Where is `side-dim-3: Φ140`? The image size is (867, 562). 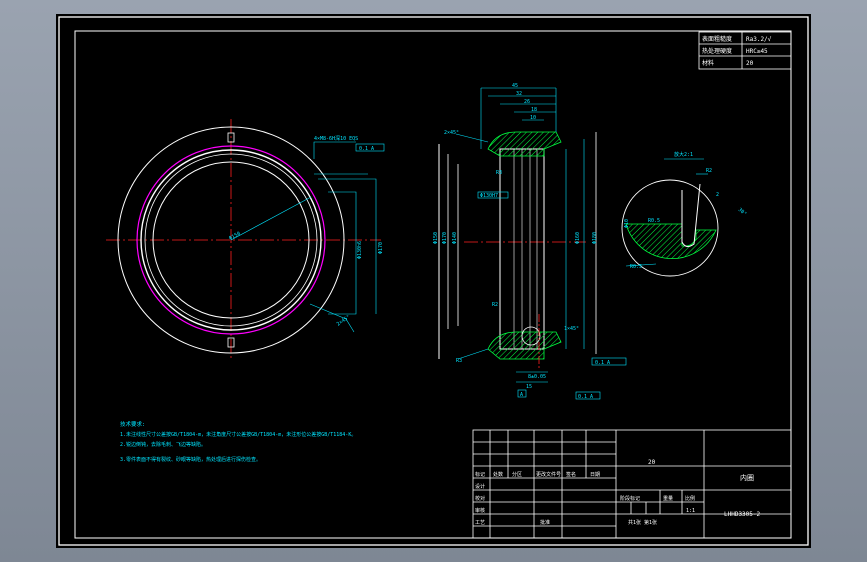
side-dim-3: Φ140 is located at coordinates (455, 238).